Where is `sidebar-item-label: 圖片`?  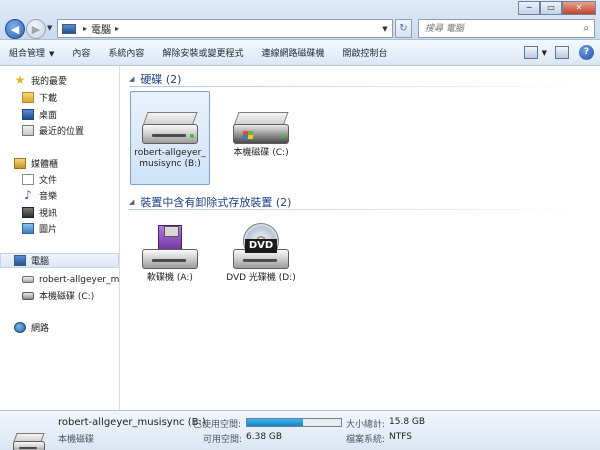
sidebar-item-label: 圖片 is located at coordinates (48, 230).